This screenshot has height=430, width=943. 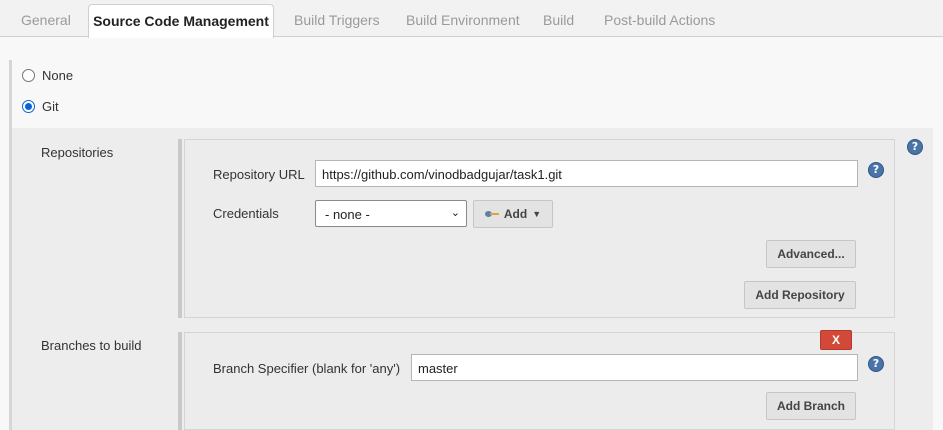 I want to click on add-repository-button: Add Repository, so click(x=800, y=295).